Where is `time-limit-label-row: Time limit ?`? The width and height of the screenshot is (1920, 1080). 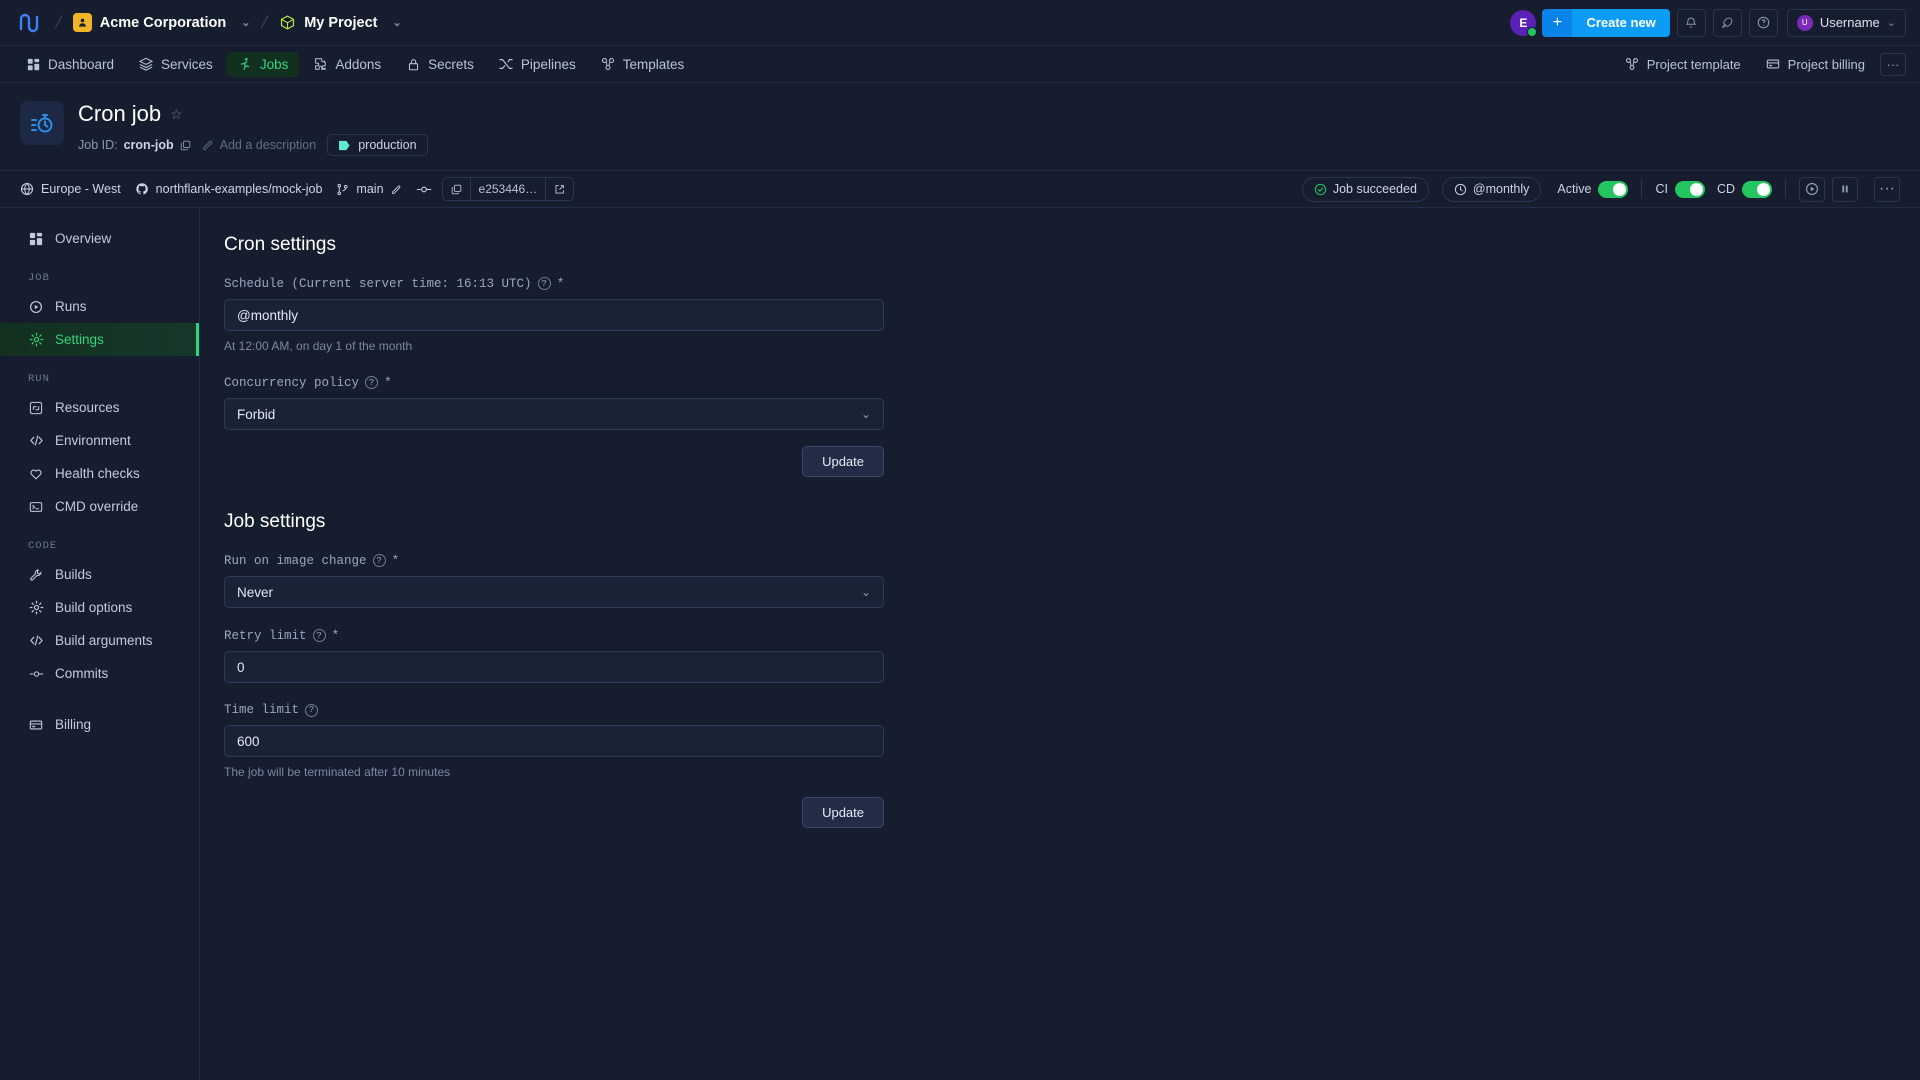
time-limit-label-row: Time limit ? is located at coordinates (554, 710).